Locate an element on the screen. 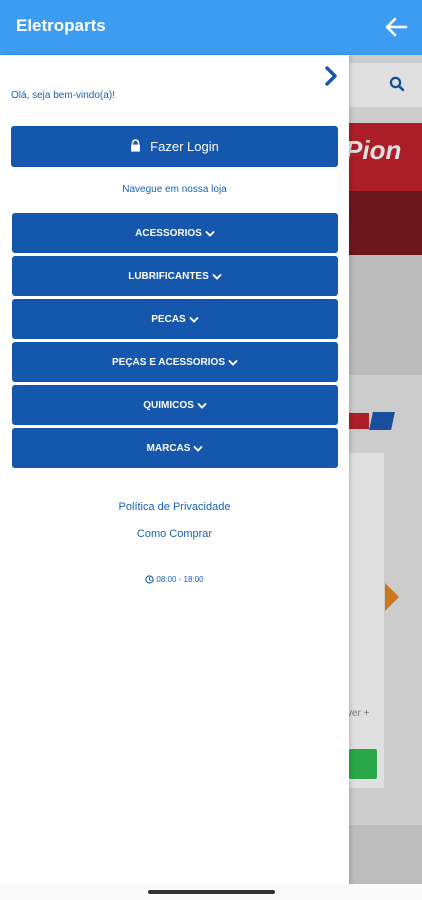 The height and width of the screenshot is (900, 422). category-label: PECAS is located at coordinates (168, 319).